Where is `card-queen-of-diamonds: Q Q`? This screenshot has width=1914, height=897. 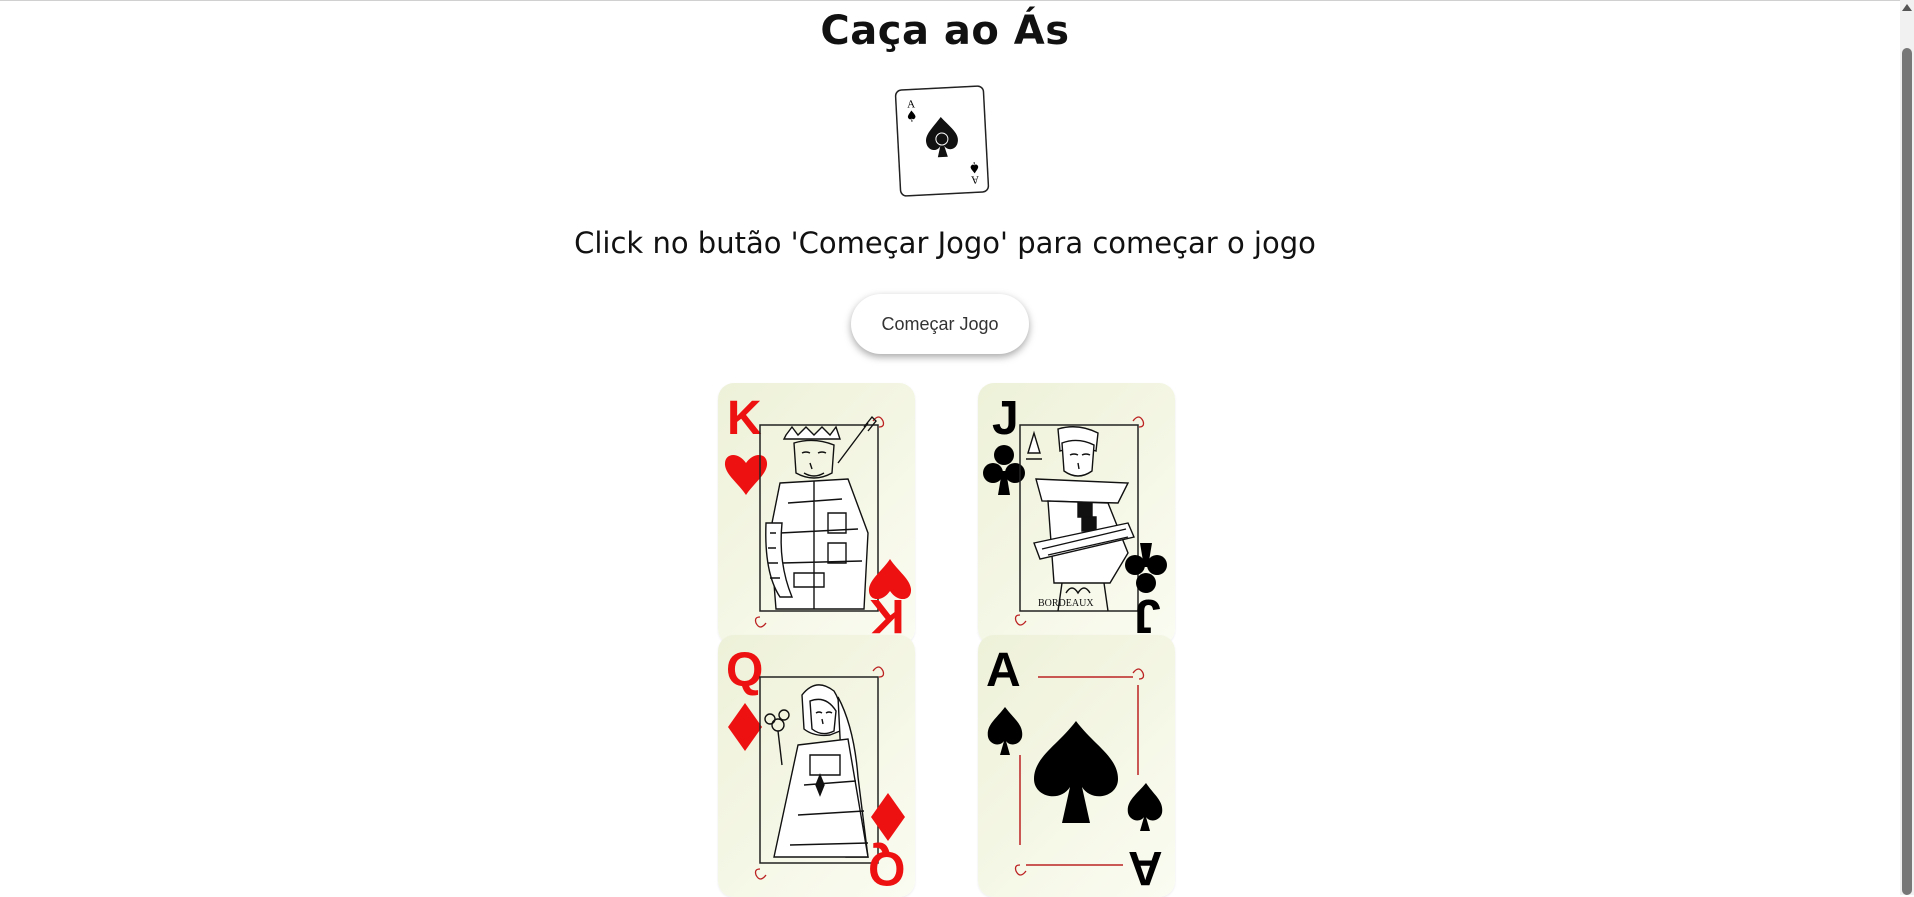
card-queen-of-diamonds: Q Q is located at coordinates (816, 766).